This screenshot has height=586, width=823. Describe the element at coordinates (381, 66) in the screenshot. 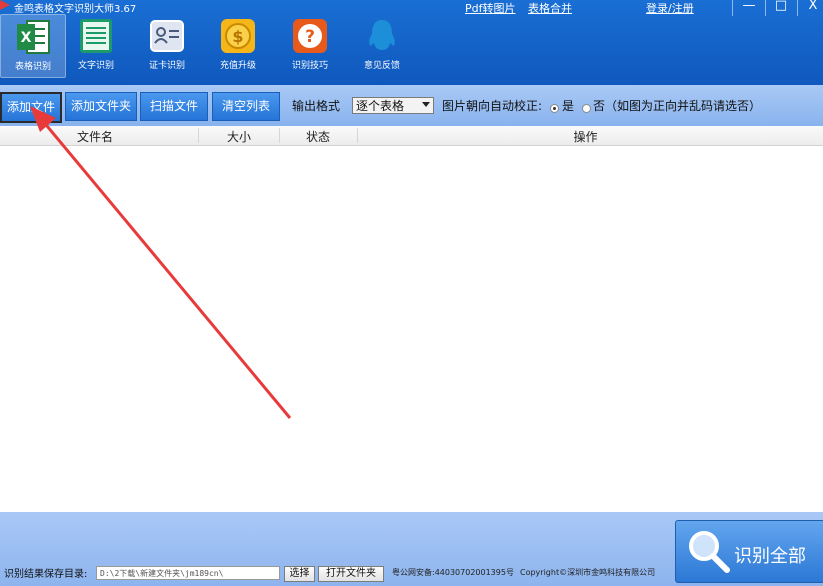

I see `tool-label: 意见反馈` at that location.